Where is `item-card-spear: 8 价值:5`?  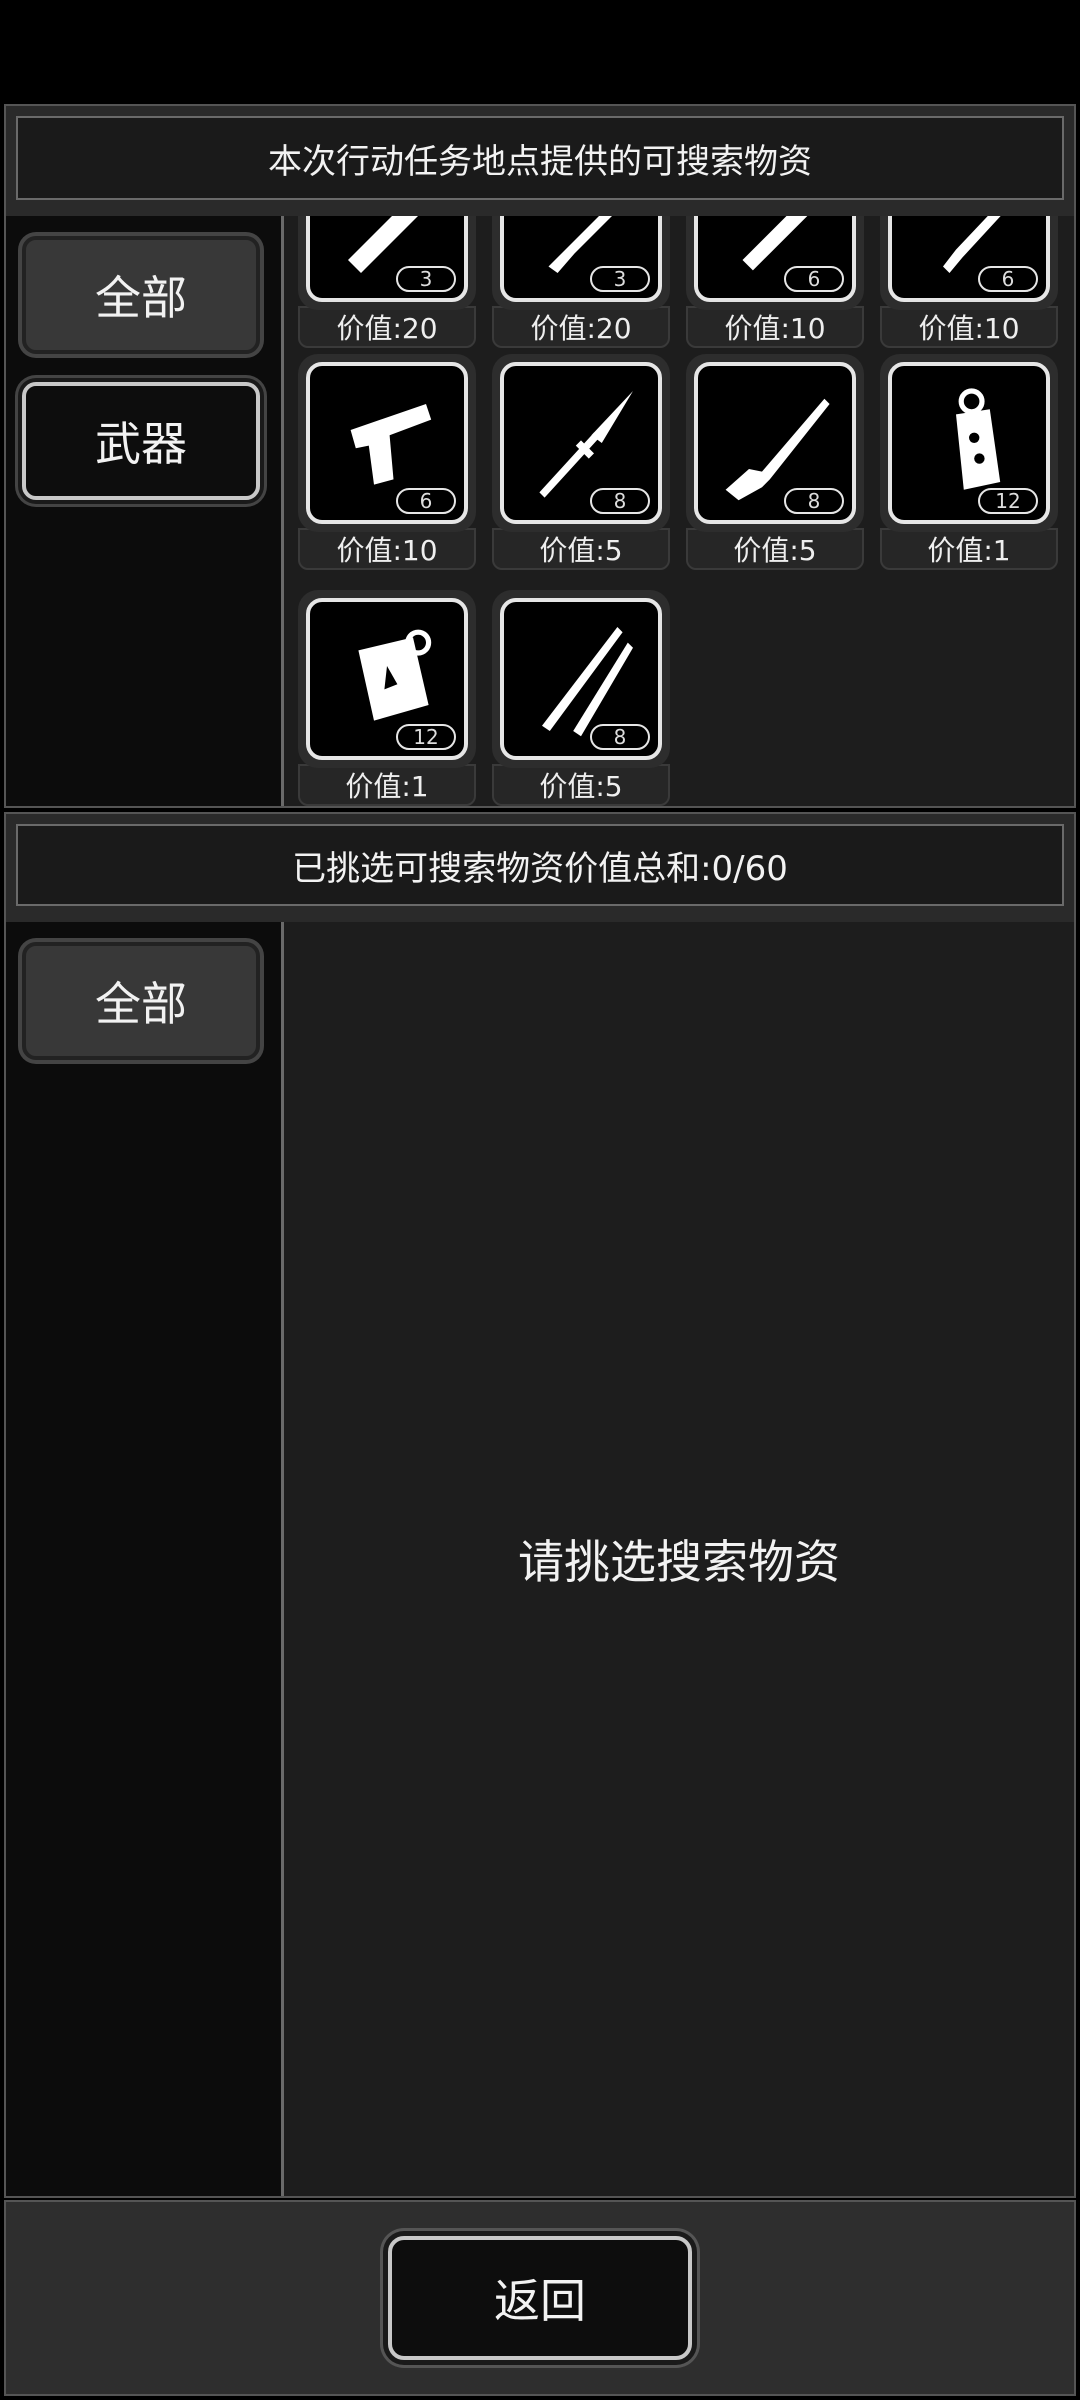
item-card-spear: 8 价值:5 is located at coordinates (581, 462).